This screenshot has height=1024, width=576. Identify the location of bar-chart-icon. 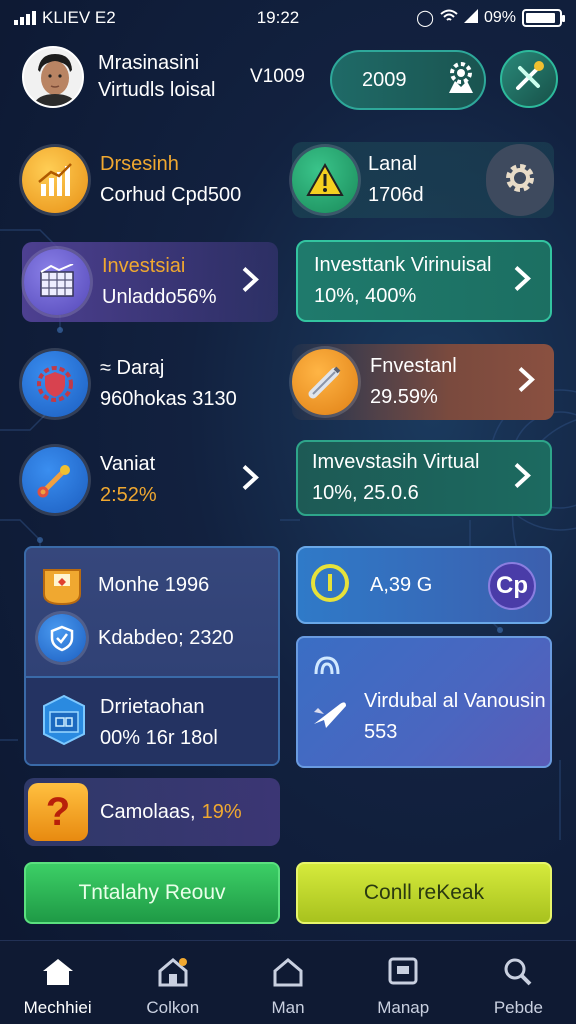
(57, 282).